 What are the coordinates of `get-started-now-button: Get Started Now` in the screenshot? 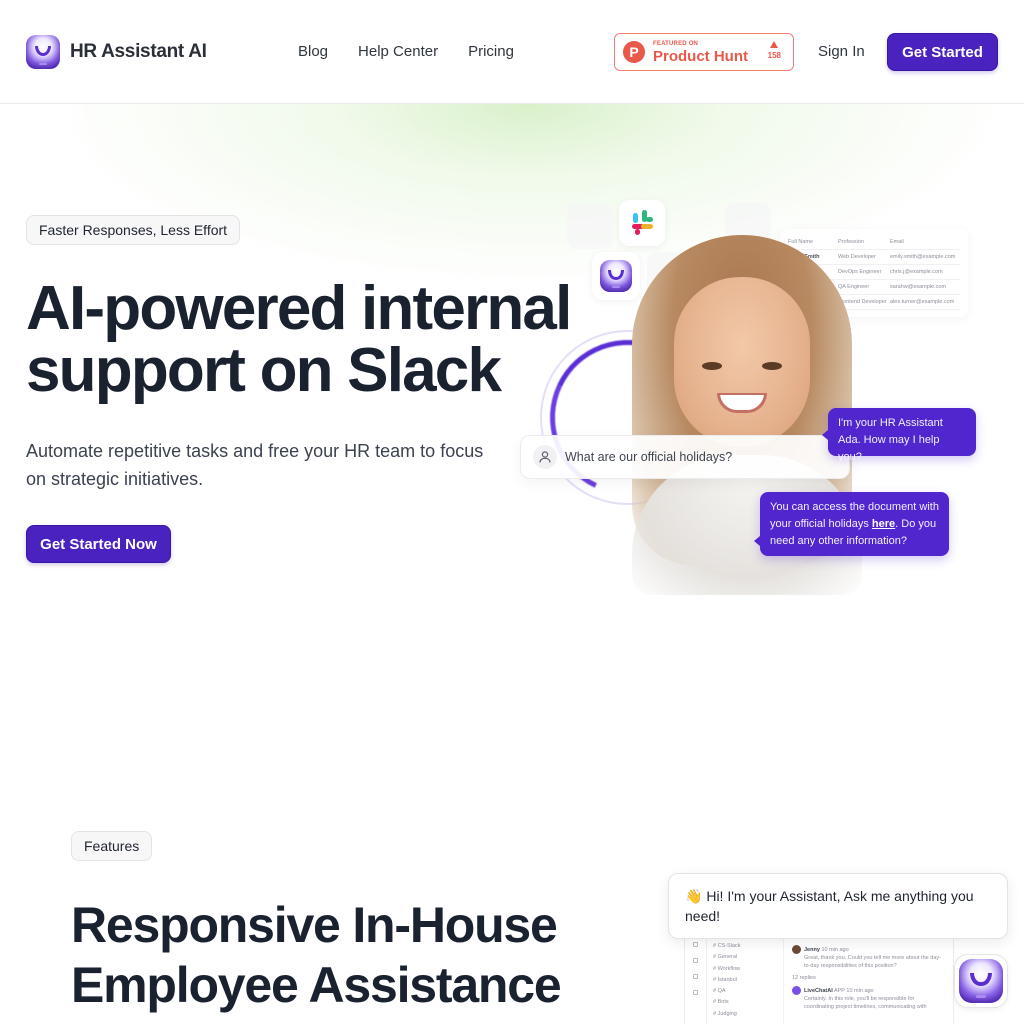 It's located at (98, 544).